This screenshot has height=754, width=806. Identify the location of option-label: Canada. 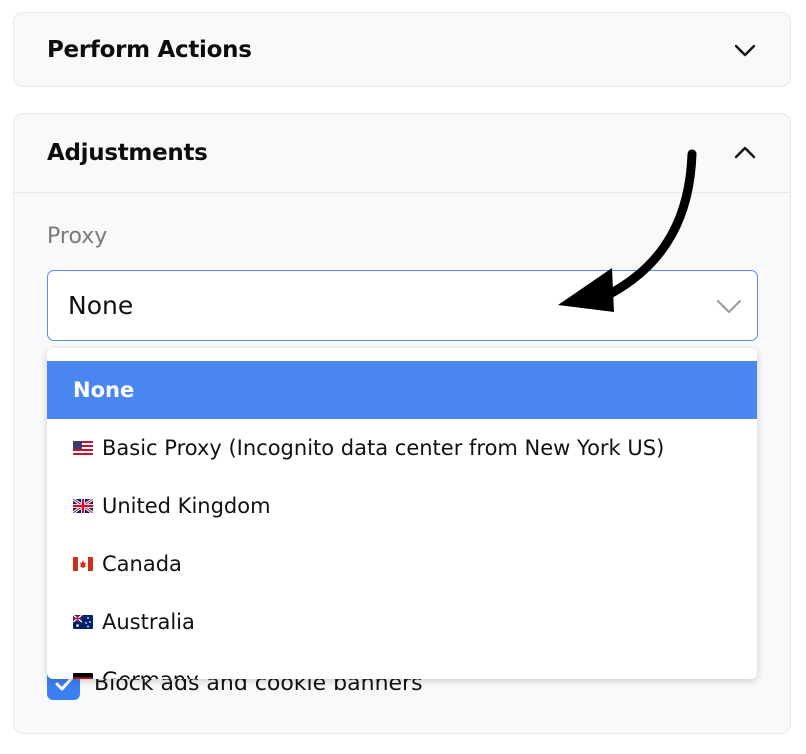
(142, 564).